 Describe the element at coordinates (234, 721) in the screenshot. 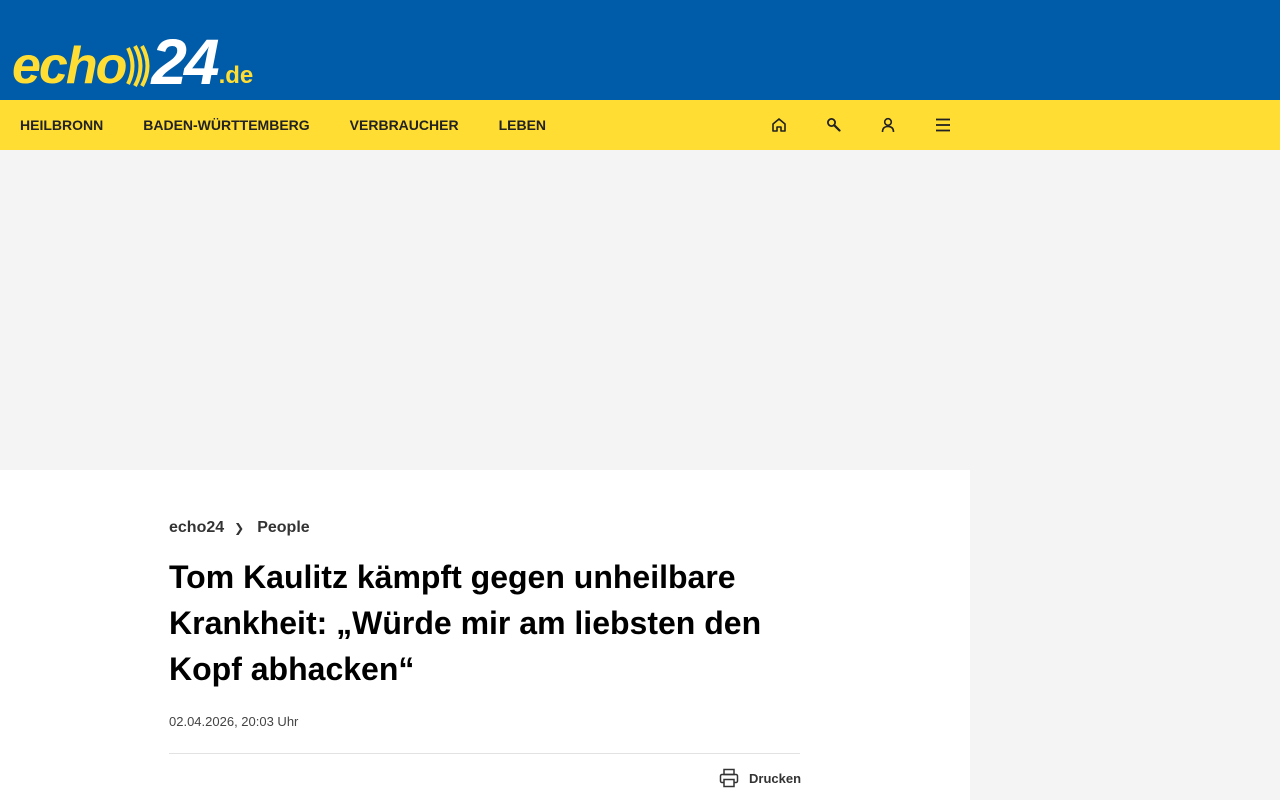

I see `article-date: 02.04.2026, 20:03 Uhr` at that location.